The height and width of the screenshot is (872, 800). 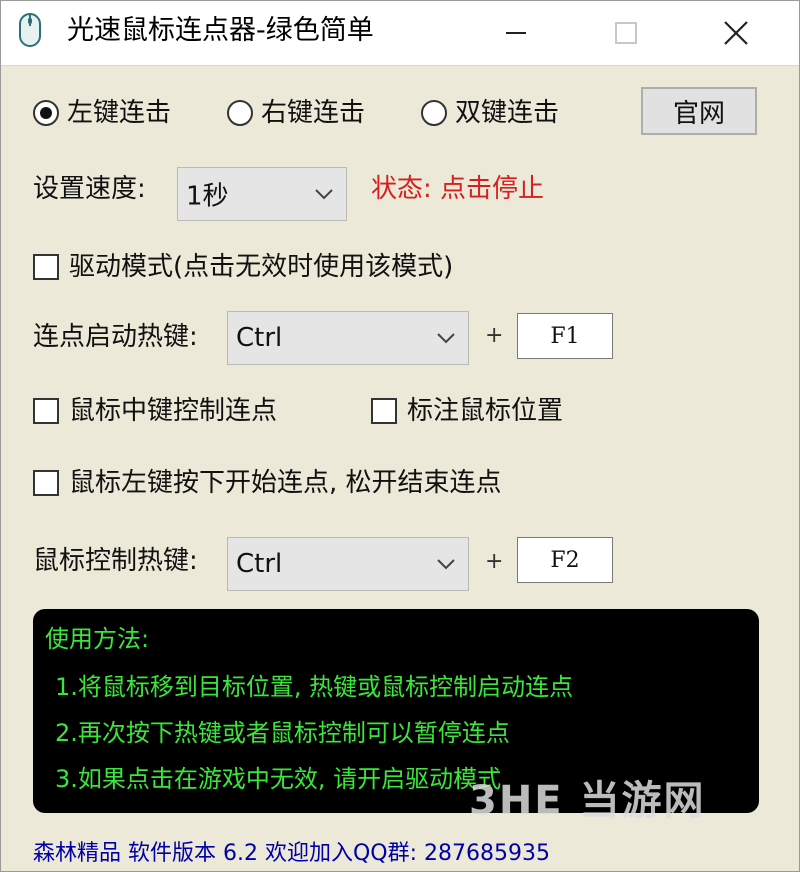 I want to click on mouse-hotkey-label: 鼠标控制热键:, so click(x=115, y=561).